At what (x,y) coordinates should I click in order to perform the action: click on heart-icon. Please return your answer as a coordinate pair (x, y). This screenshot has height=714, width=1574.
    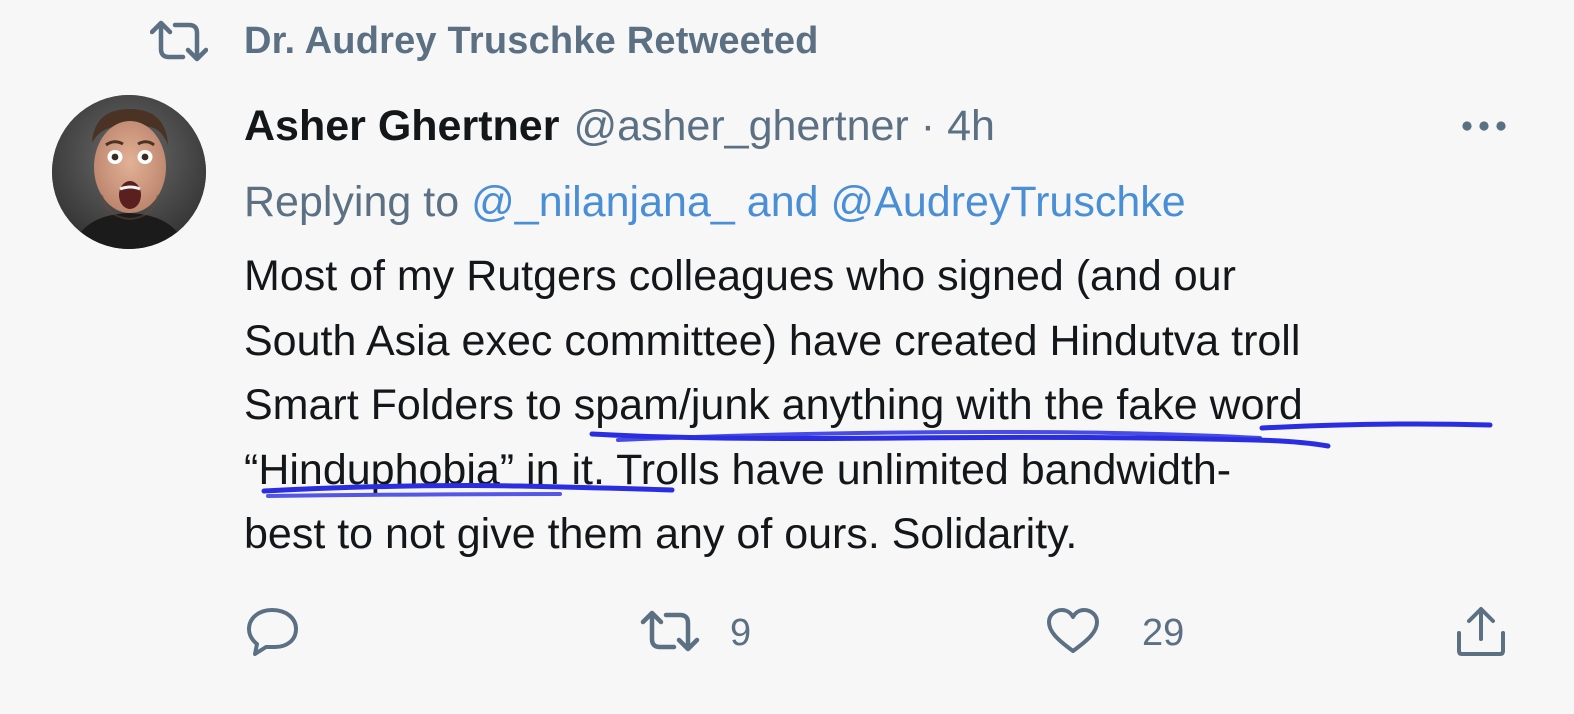
    Looking at the image, I should click on (1073, 633).